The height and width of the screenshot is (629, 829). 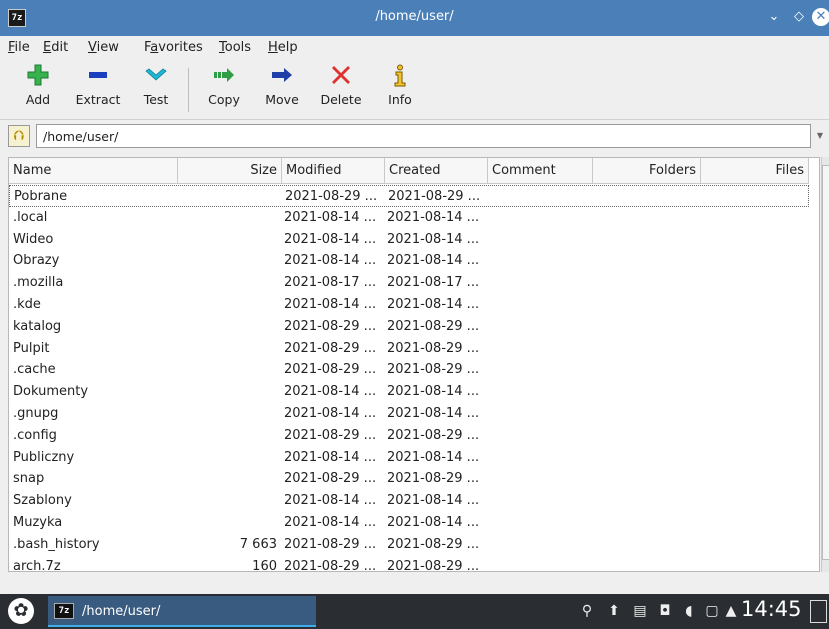 I want to click on column-files: Files, so click(x=755, y=171).